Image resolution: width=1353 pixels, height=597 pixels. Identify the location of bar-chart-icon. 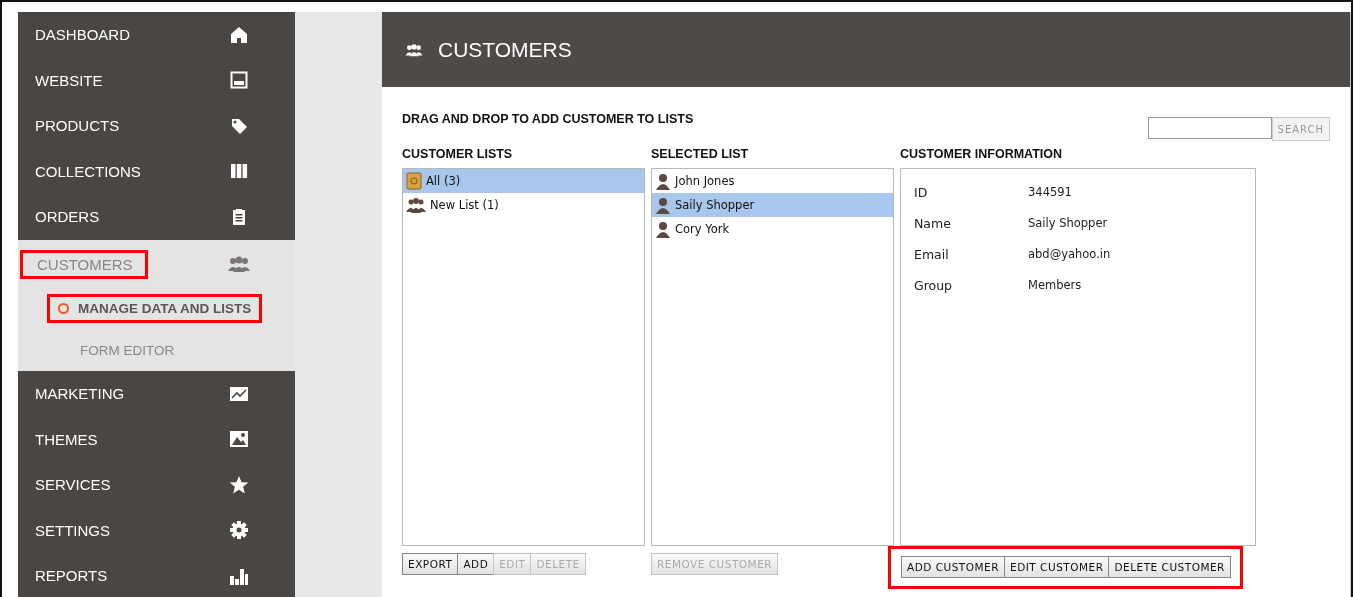
(239, 575).